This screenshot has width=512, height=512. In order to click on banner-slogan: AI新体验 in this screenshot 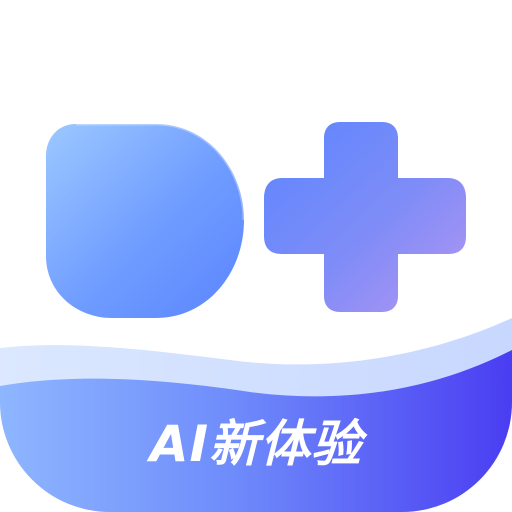, I will do `click(256, 444)`.